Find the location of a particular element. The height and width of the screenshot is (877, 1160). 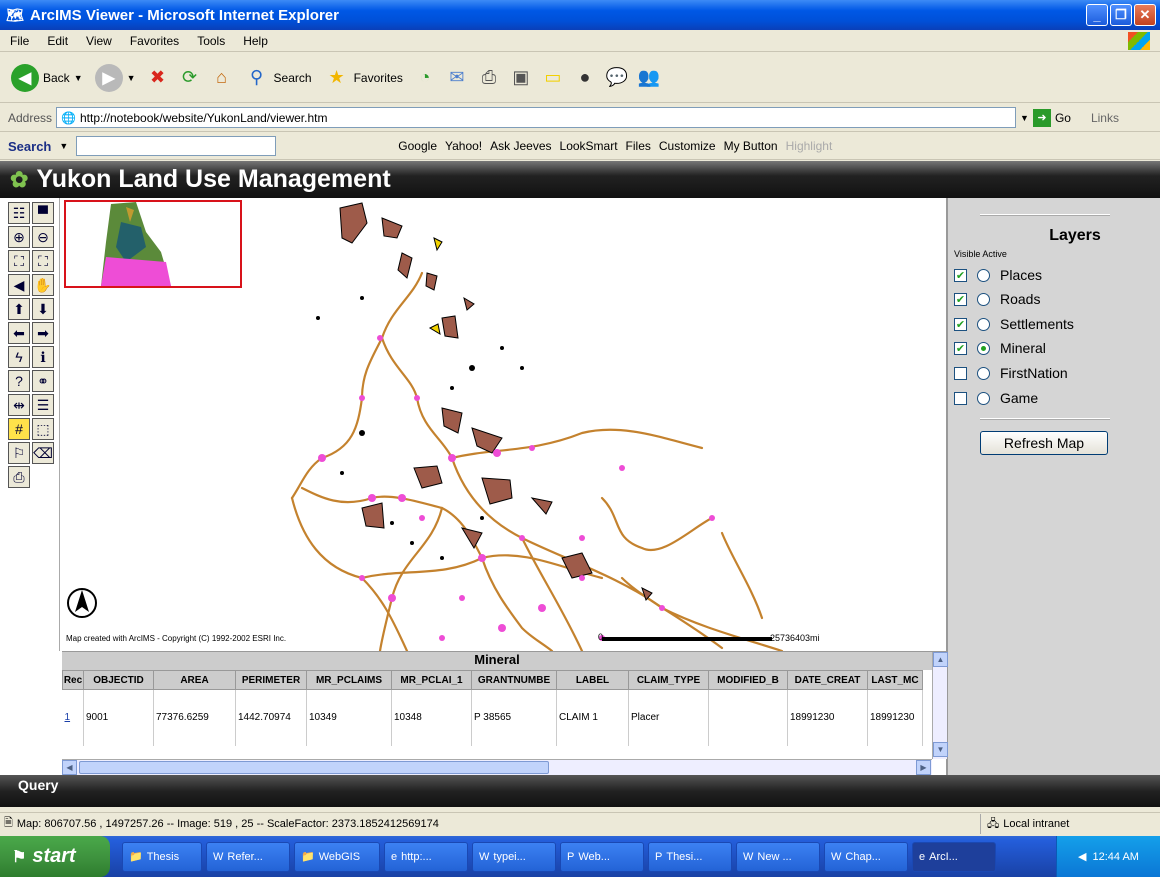

close-button: ✕ is located at coordinates (1145, 15).